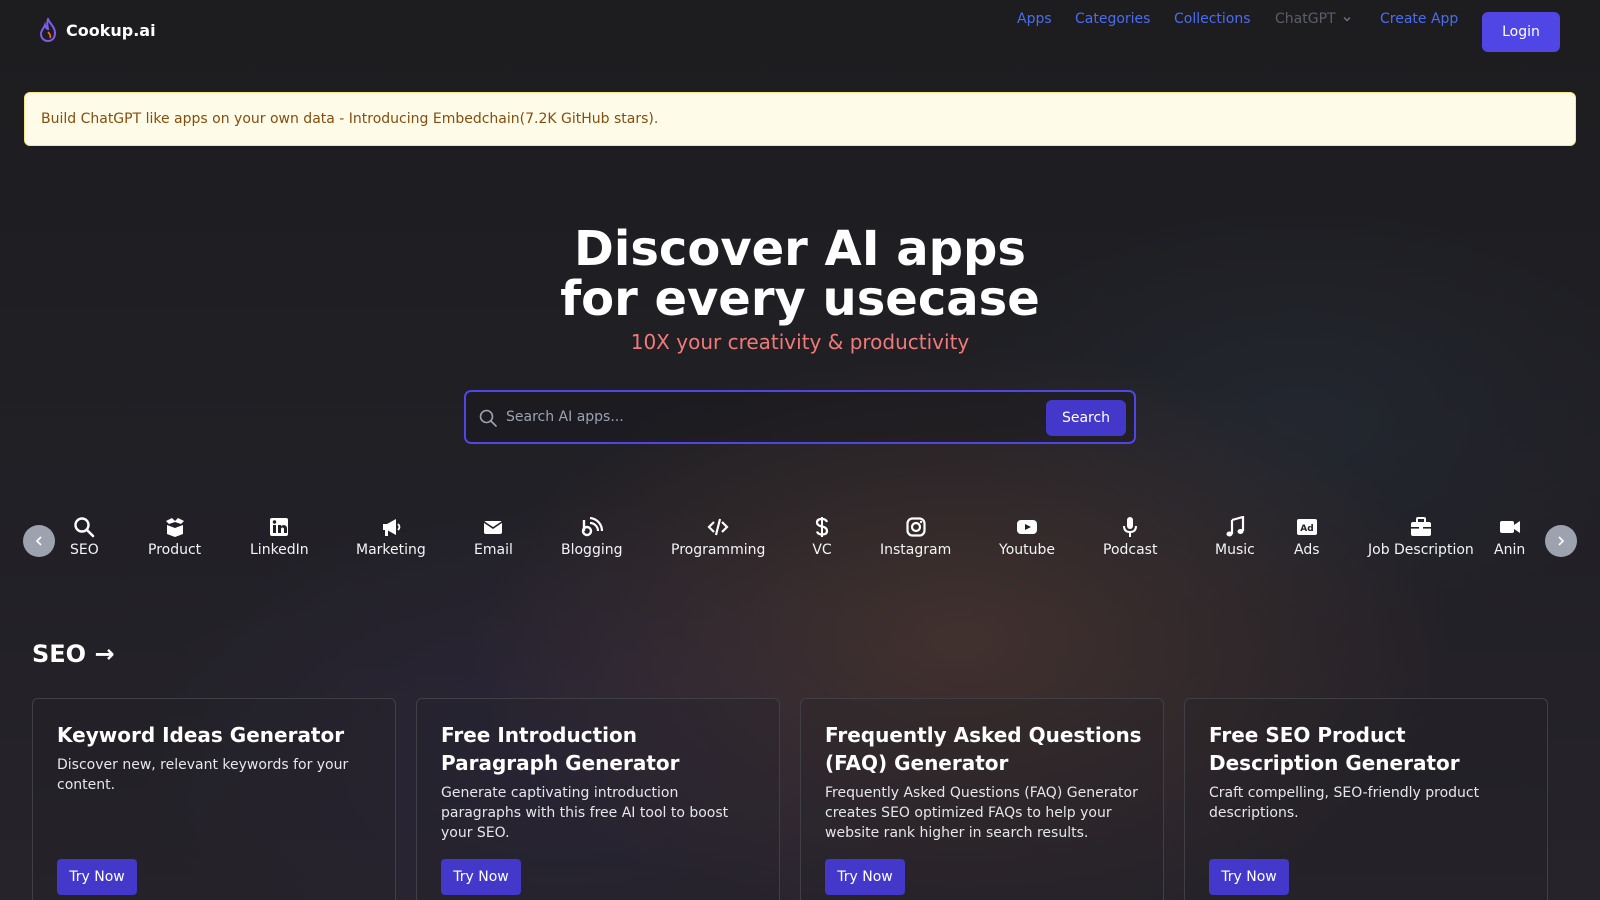 The width and height of the screenshot is (1600, 900). Describe the element at coordinates (1130, 550) in the screenshot. I see `category-label: Podcast` at that location.